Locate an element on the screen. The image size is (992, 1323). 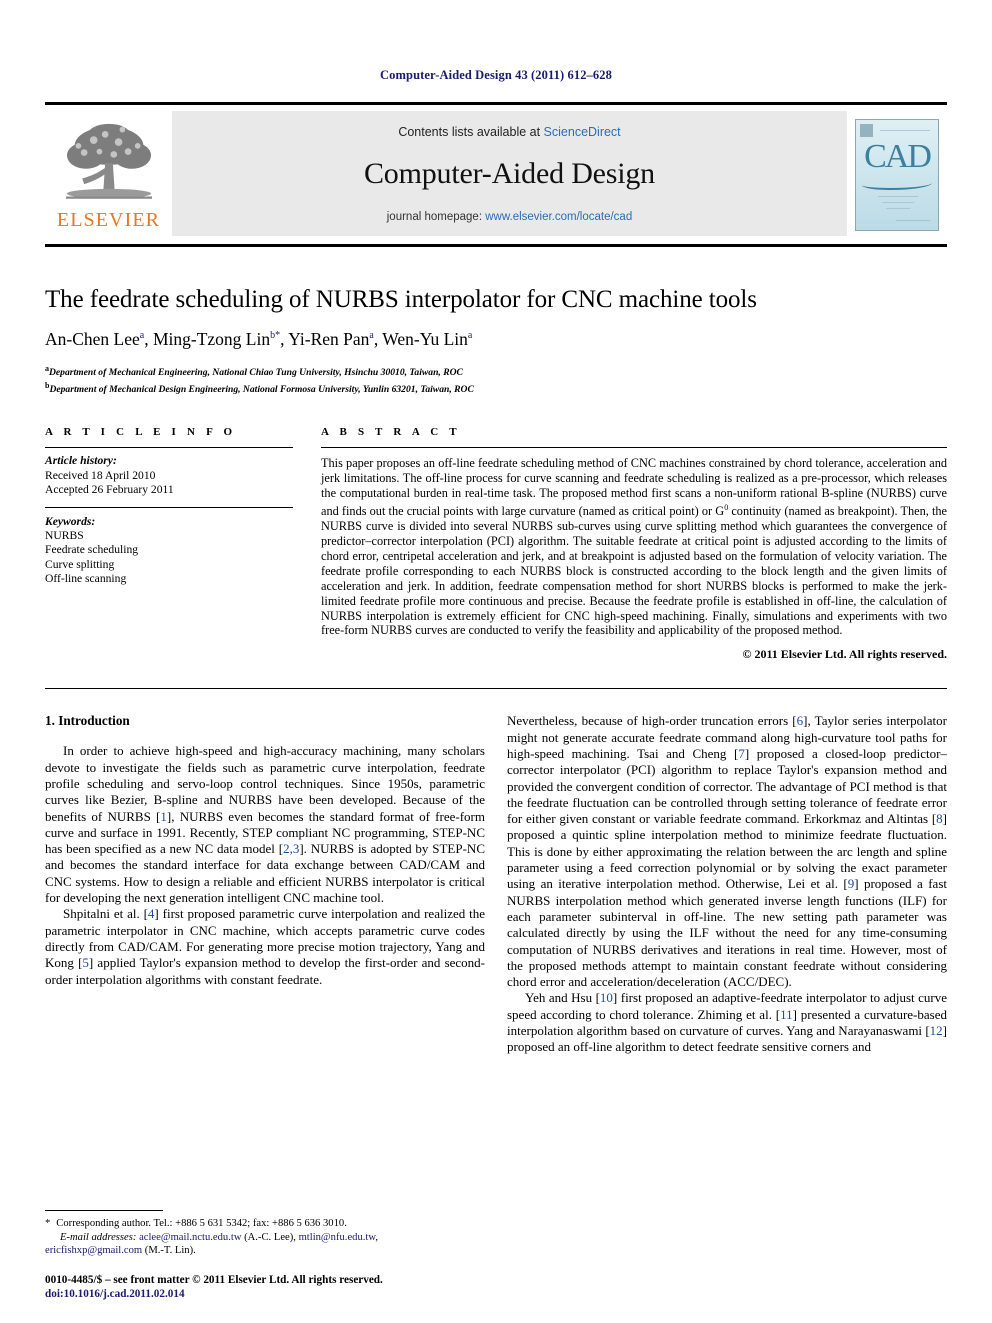
asterisk-icon: * is located at coordinates (48, 1224).